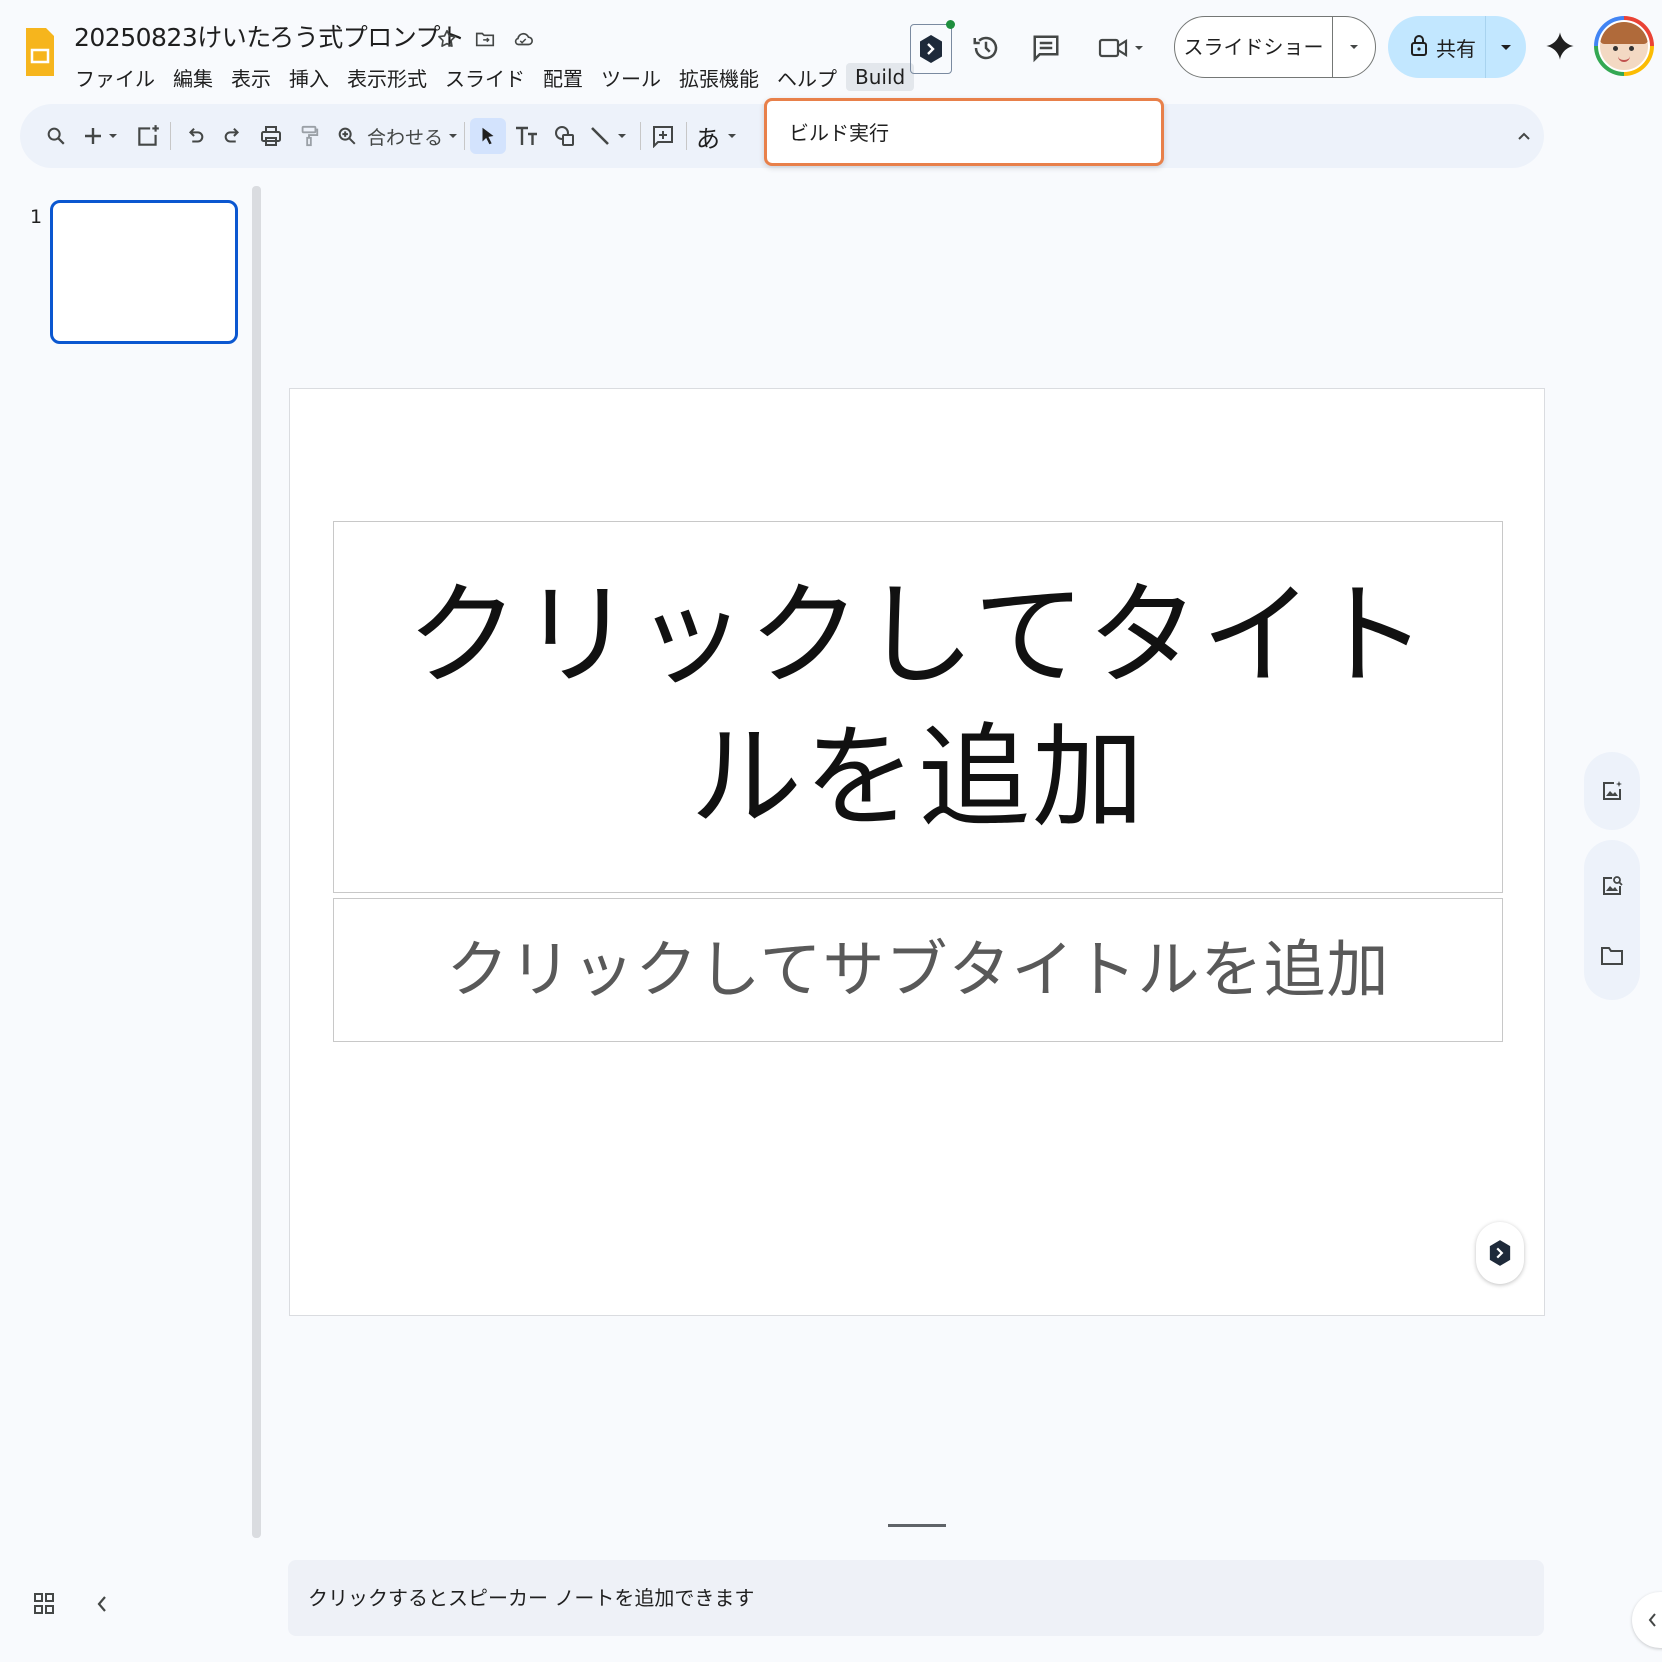 The height and width of the screenshot is (1662, 1662). What do you see at coordinates (1624, 46) in the screenshot?
I see `account-avatar` at bounding box center [1624, 46].